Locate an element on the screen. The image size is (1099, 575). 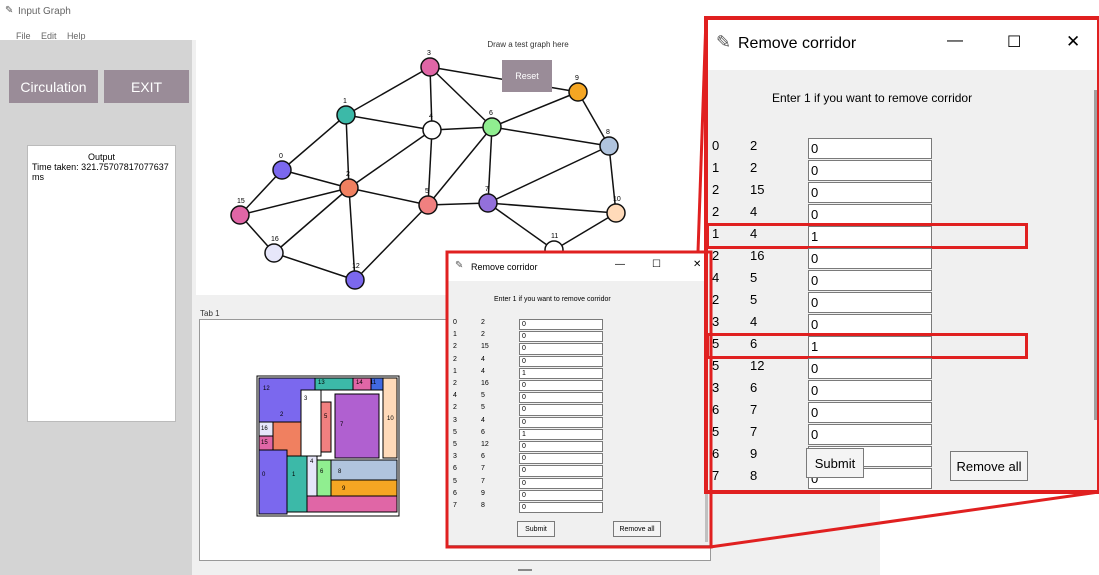
callout-small-box is located at coordinates (579, 399).